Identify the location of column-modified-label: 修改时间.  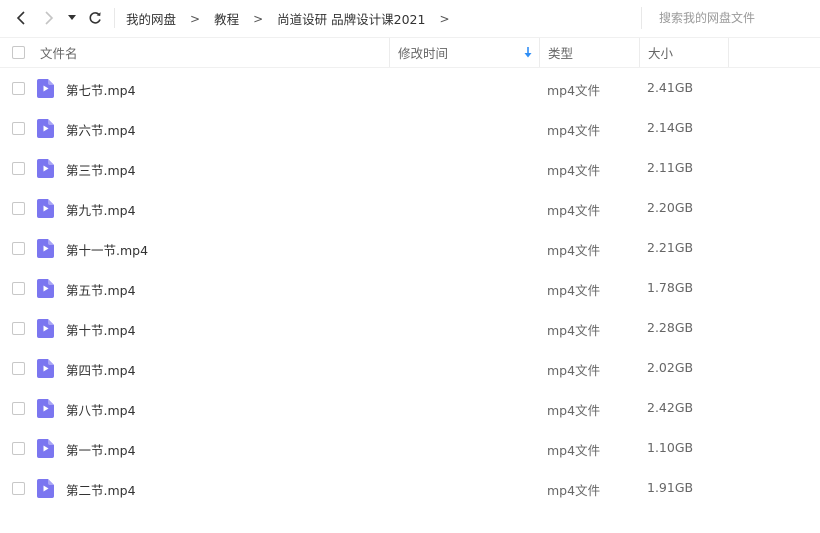
(423, 53).